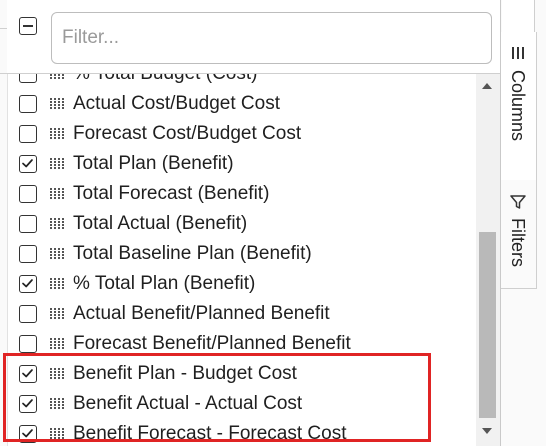 The height and width of the screenshot is (446, 546). Describe the element at coordinates (241, 164) in the screenshot. I see `column-list-item: Total Plan (Benefit)` at that location.